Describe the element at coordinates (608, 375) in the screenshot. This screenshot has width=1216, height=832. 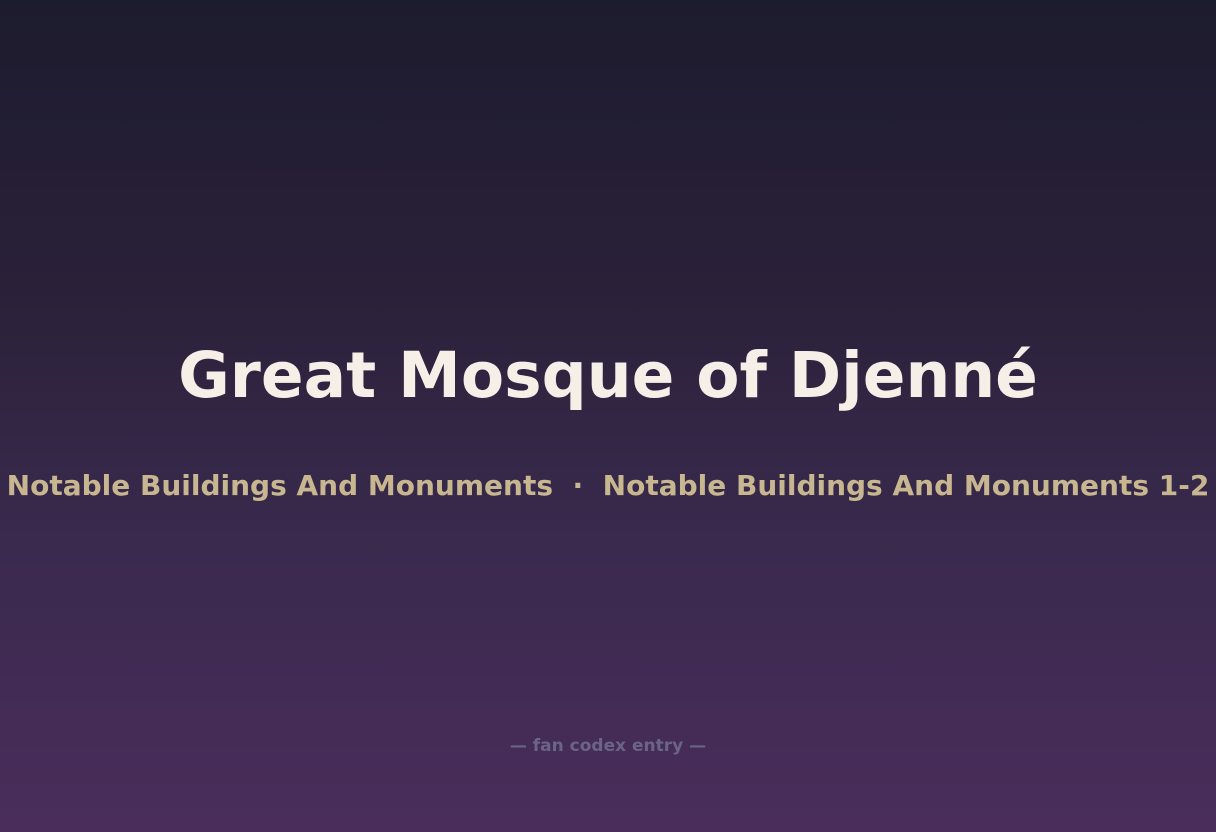
I see `page-title: Great Mosque of Djenné` at that location.